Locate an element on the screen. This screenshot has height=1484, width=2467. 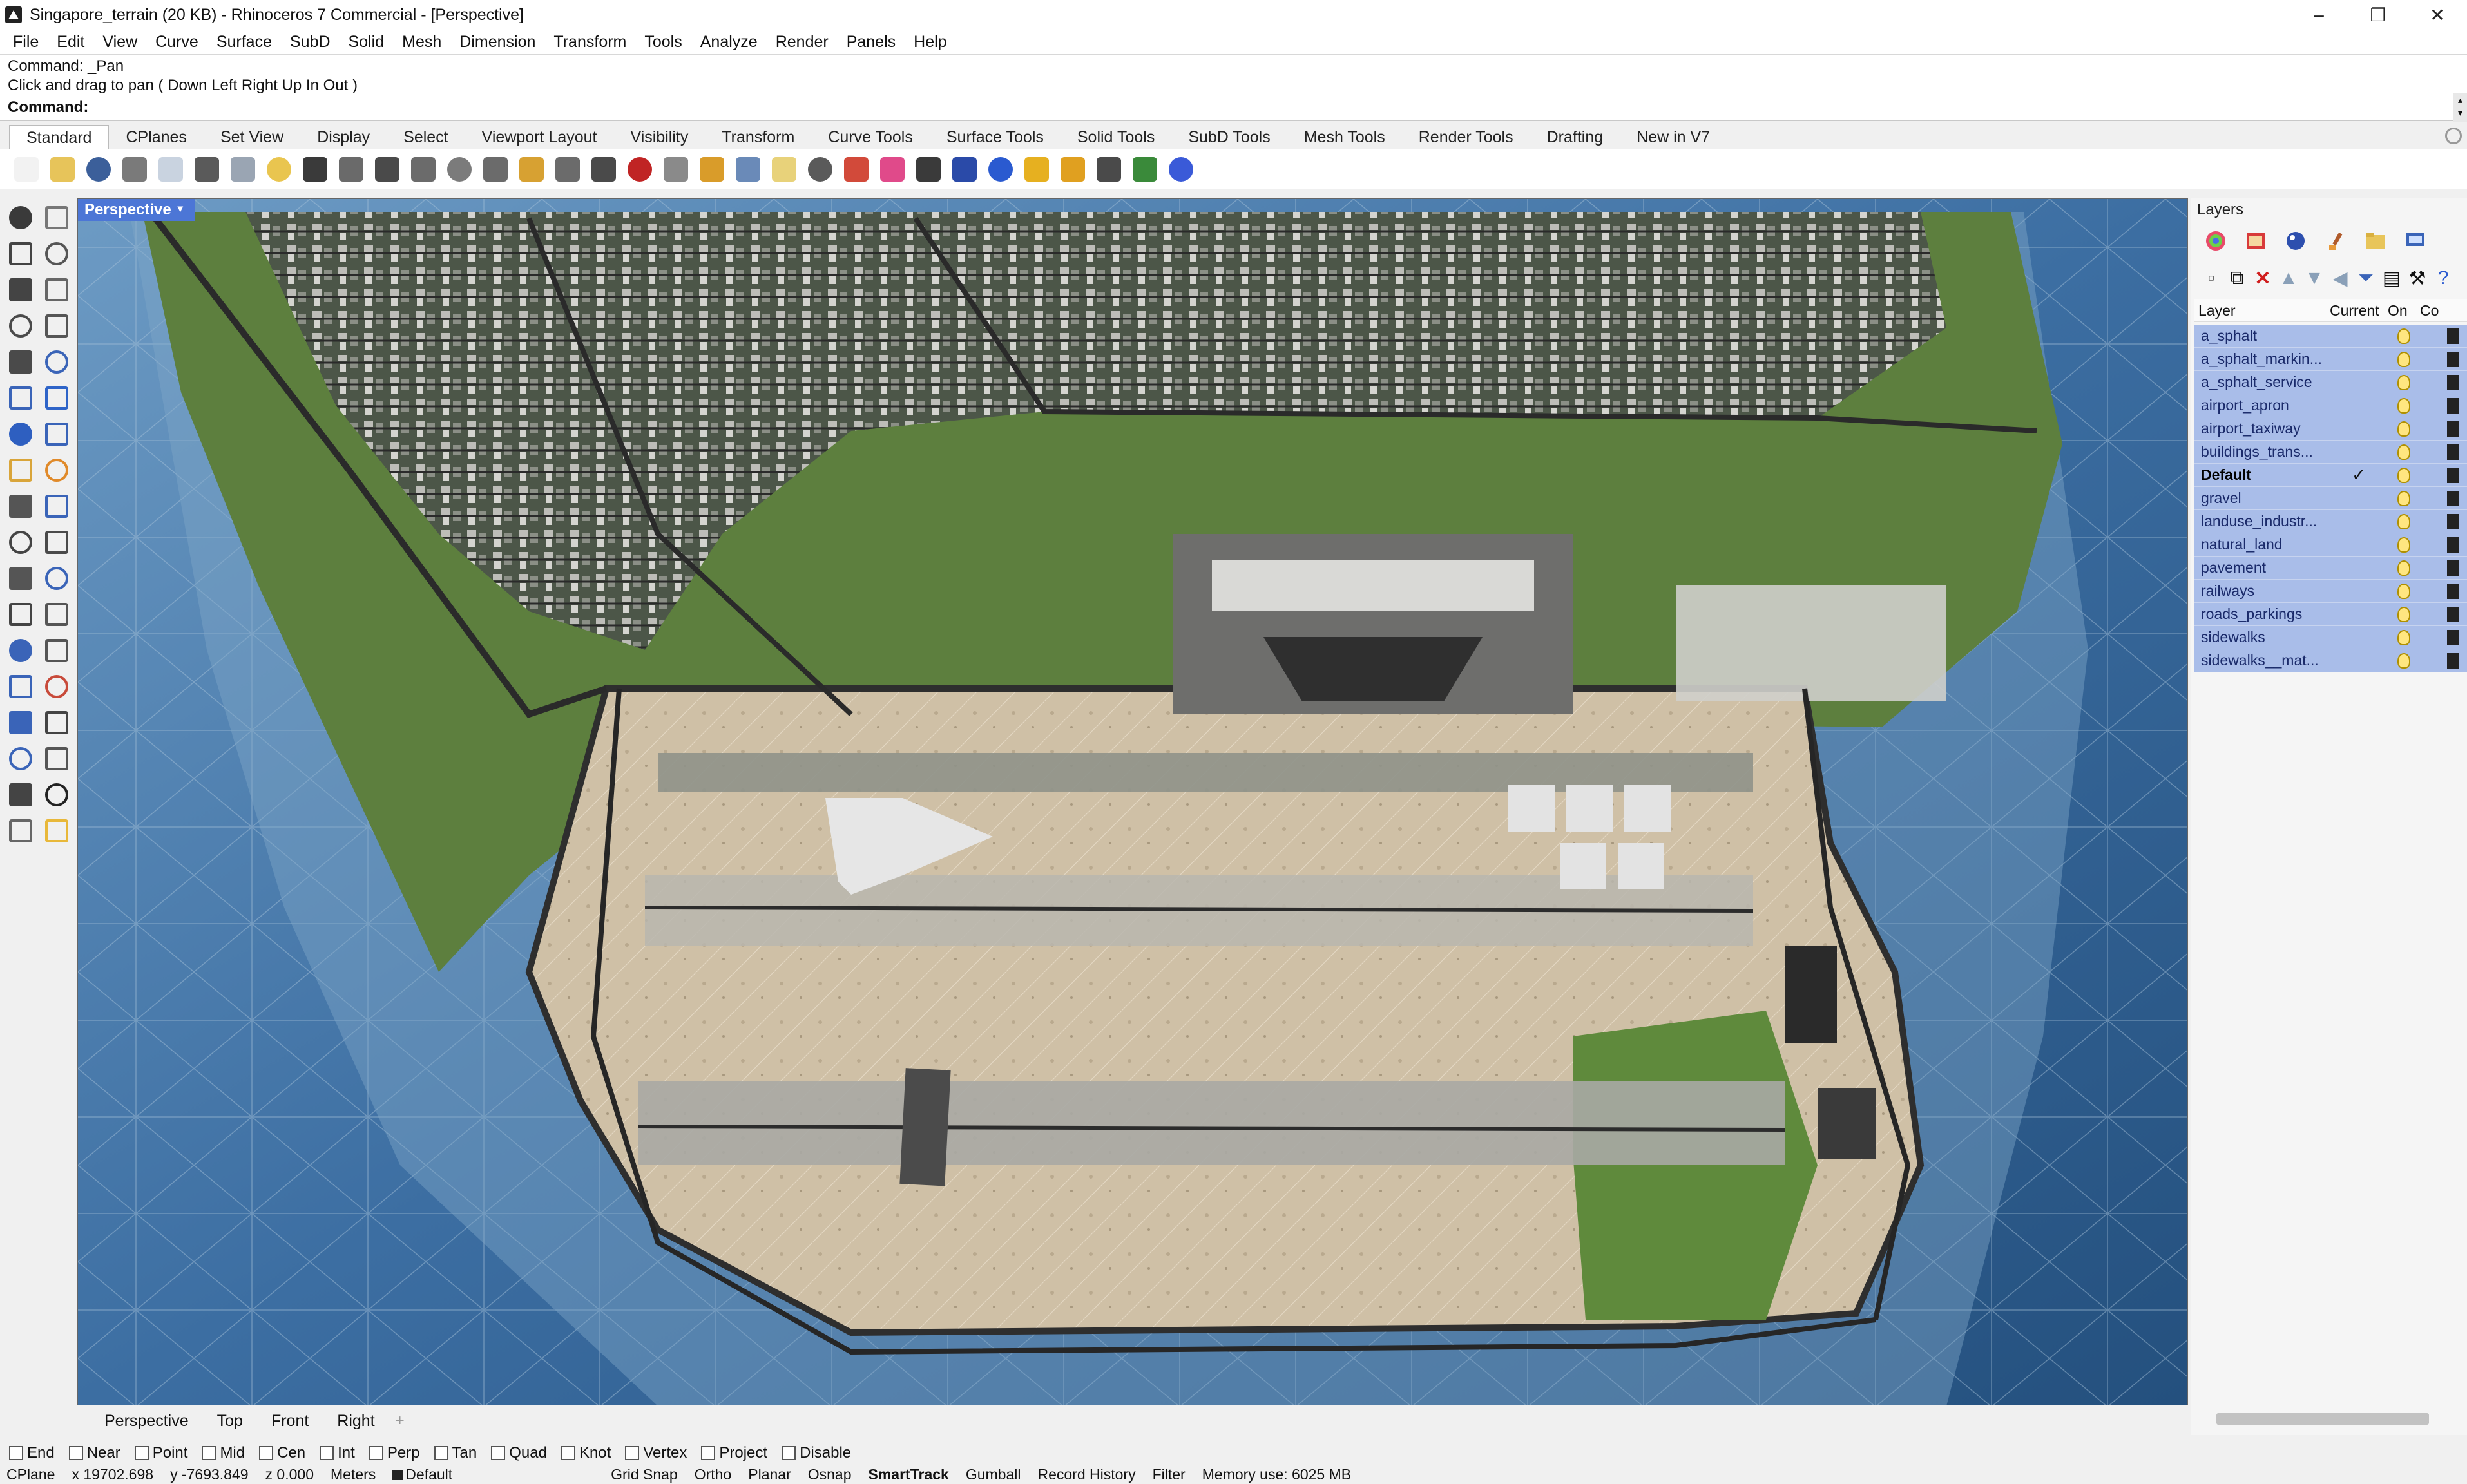
layer-row: natural_land is located at coordinates (2330, 544).